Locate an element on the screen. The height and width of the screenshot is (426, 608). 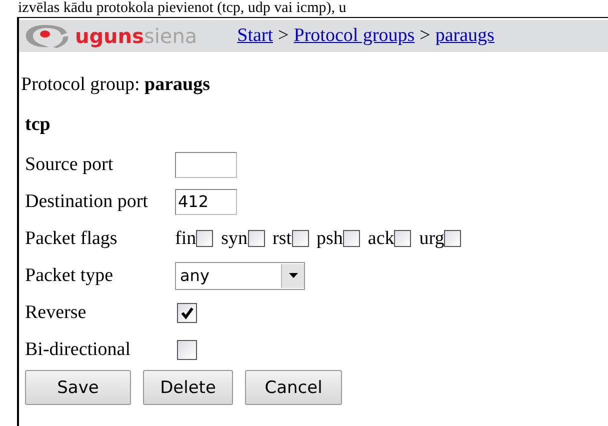
input-field: 412 is located at coordinates (206, 201).